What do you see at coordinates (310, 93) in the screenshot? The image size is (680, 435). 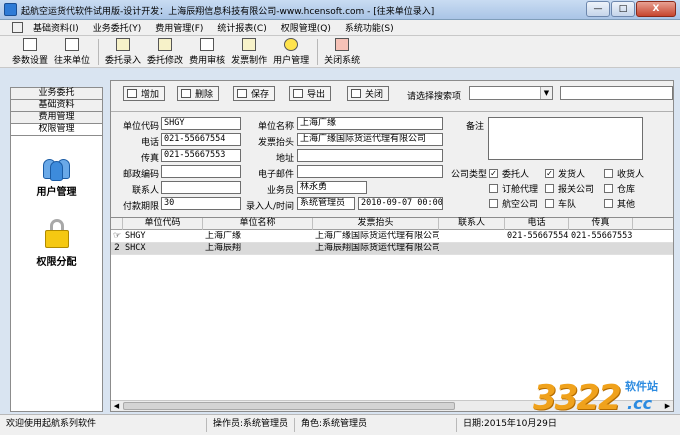 I see `export-button: 导出` at bounding box center [310, 93].